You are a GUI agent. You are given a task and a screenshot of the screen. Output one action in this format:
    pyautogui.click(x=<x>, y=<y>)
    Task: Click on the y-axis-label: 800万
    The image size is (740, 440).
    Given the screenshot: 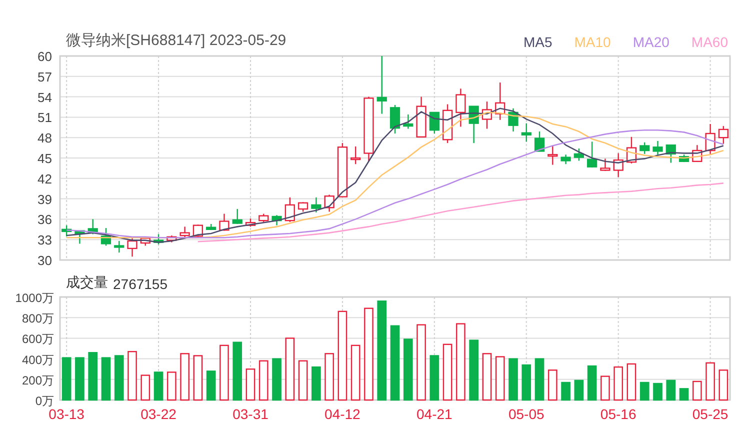 What is the action you would take?
    pyautogui.click(x=38, y=319)
    